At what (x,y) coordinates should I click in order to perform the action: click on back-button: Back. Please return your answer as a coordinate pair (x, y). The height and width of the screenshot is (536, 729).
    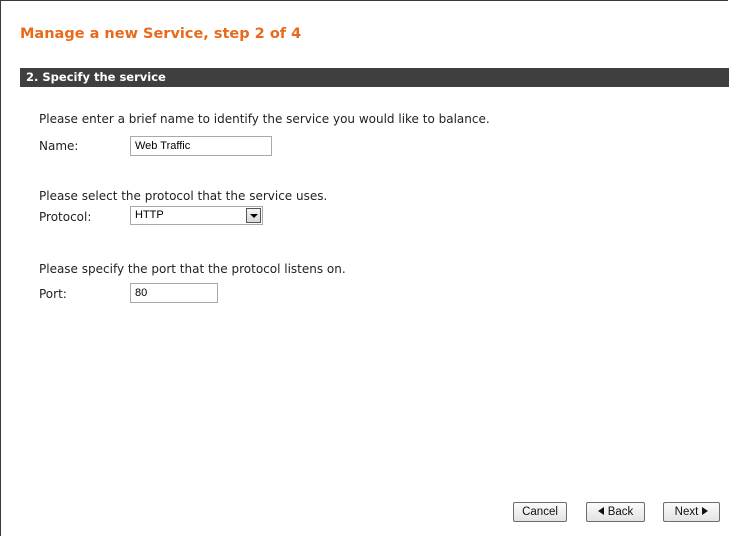
    Looking at the image, I should click on (615, 512).